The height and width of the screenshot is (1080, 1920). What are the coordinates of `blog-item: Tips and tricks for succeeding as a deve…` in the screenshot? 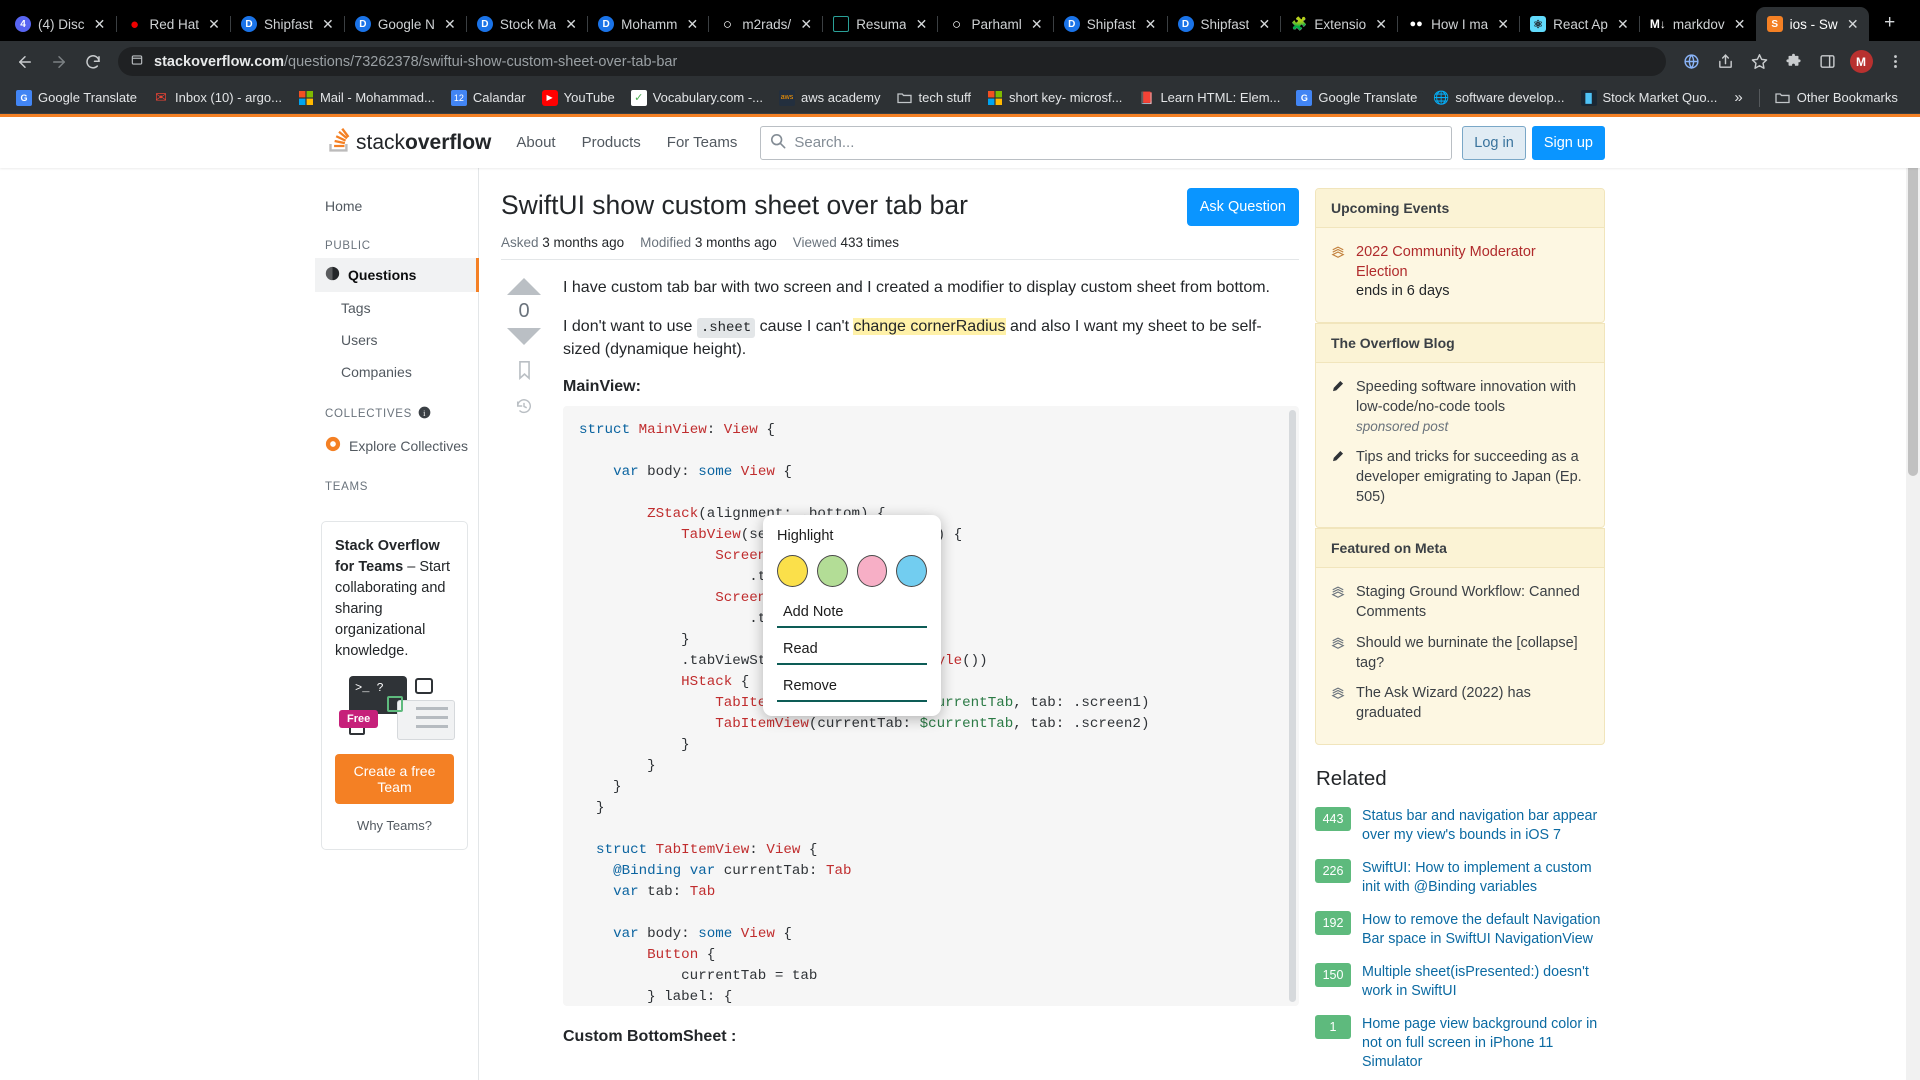 It's located at (1460, 479).